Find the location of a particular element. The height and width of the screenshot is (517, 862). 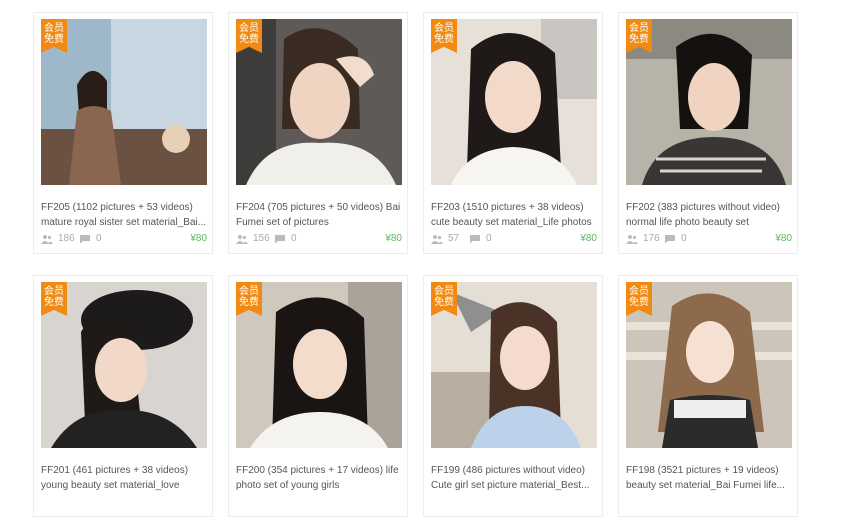

product-meta: 57 0 ¥80 is located at coordinates (514, 240).